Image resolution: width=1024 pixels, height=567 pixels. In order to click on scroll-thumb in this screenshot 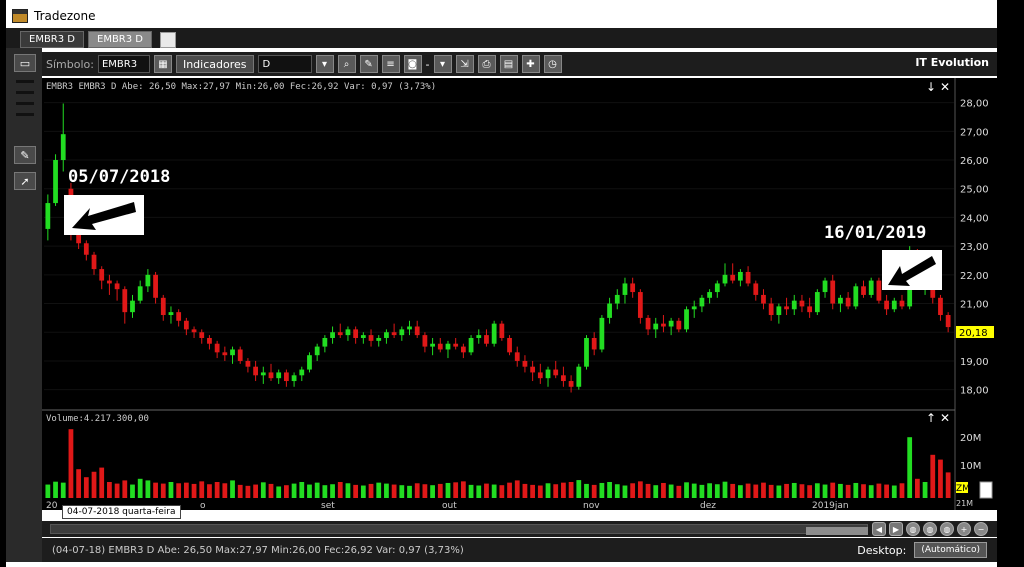, I will do `click(837, 531)`.